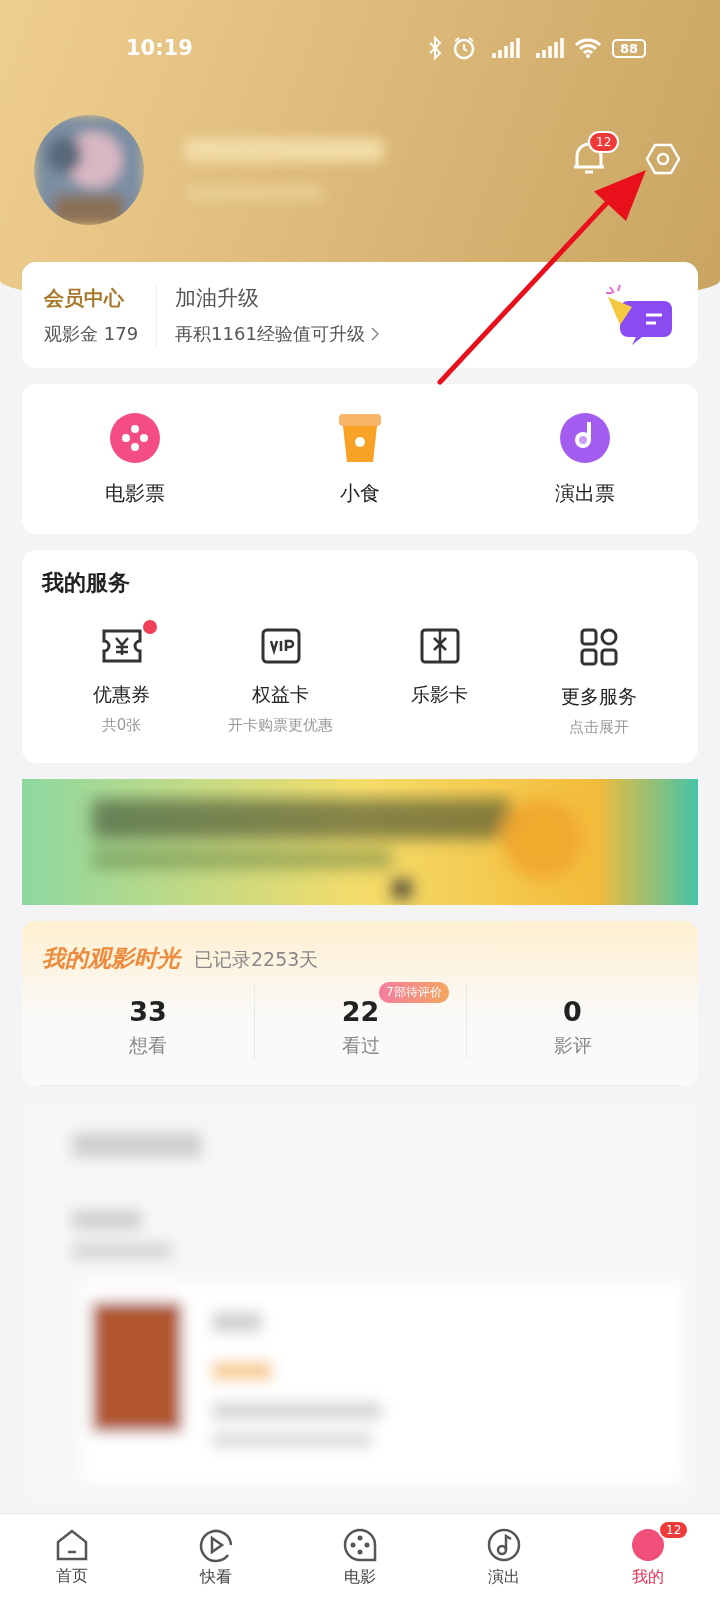 This screenshot has height=1600, width=720. What do you see at coordinates (280, 646) in the screenshot?
I see `vip-card-icon` at bounding box center [280, 646].